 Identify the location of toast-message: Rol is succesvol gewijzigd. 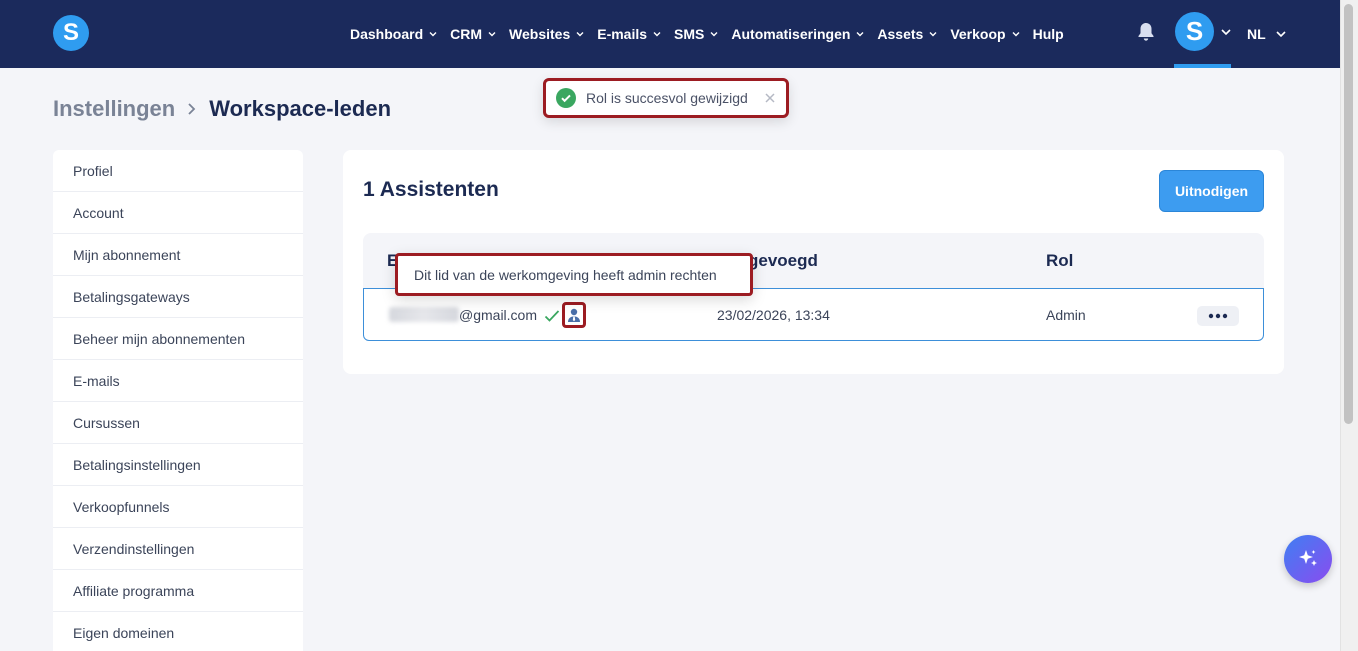
(667, 98).